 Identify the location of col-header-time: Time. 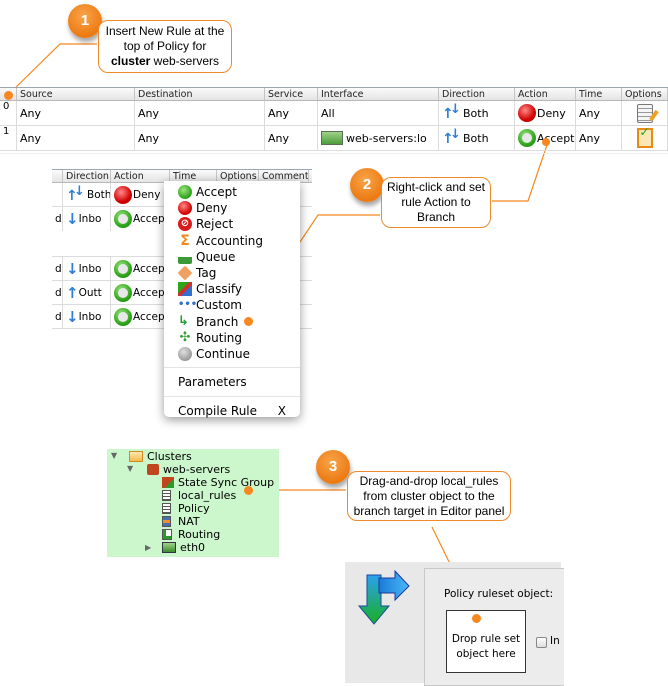
(599, 94).